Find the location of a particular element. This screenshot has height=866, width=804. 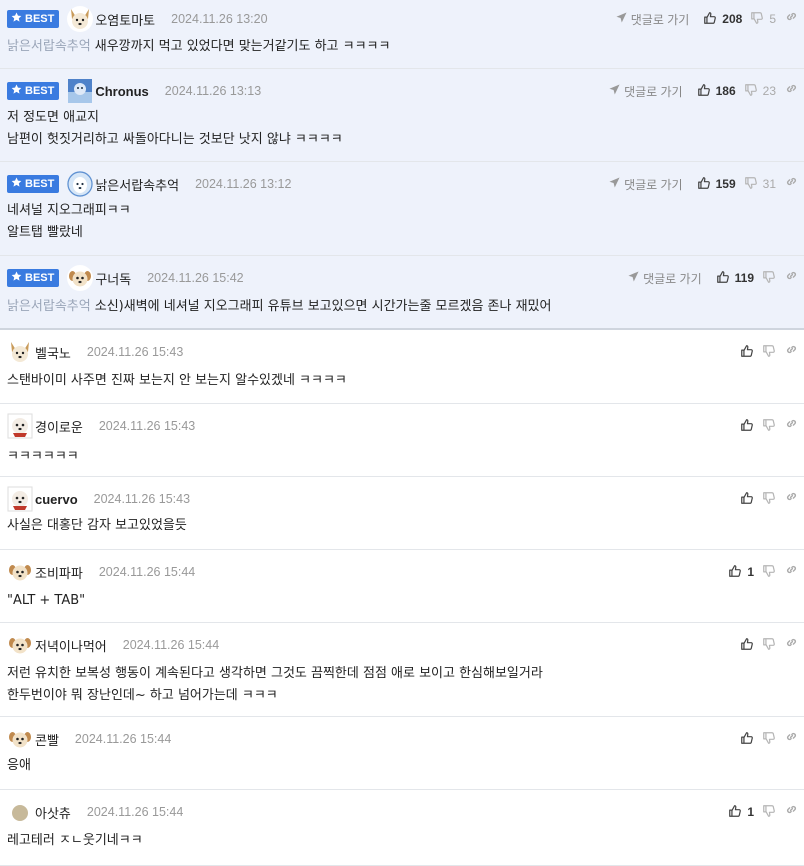

downvote-count: 23 is located at coordinates (769, 91).